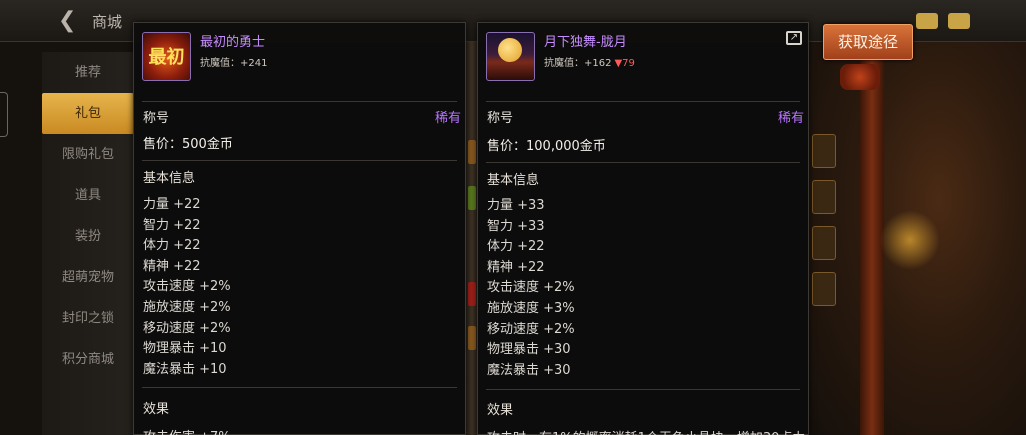 This screenshot has width=1026, height=435. Describe the element at coordinates (646, 431) in the screenshot. I see `effect-text: 攻击时，有1%的概率消耗1个无色小晶块，增加30点力` at that location.